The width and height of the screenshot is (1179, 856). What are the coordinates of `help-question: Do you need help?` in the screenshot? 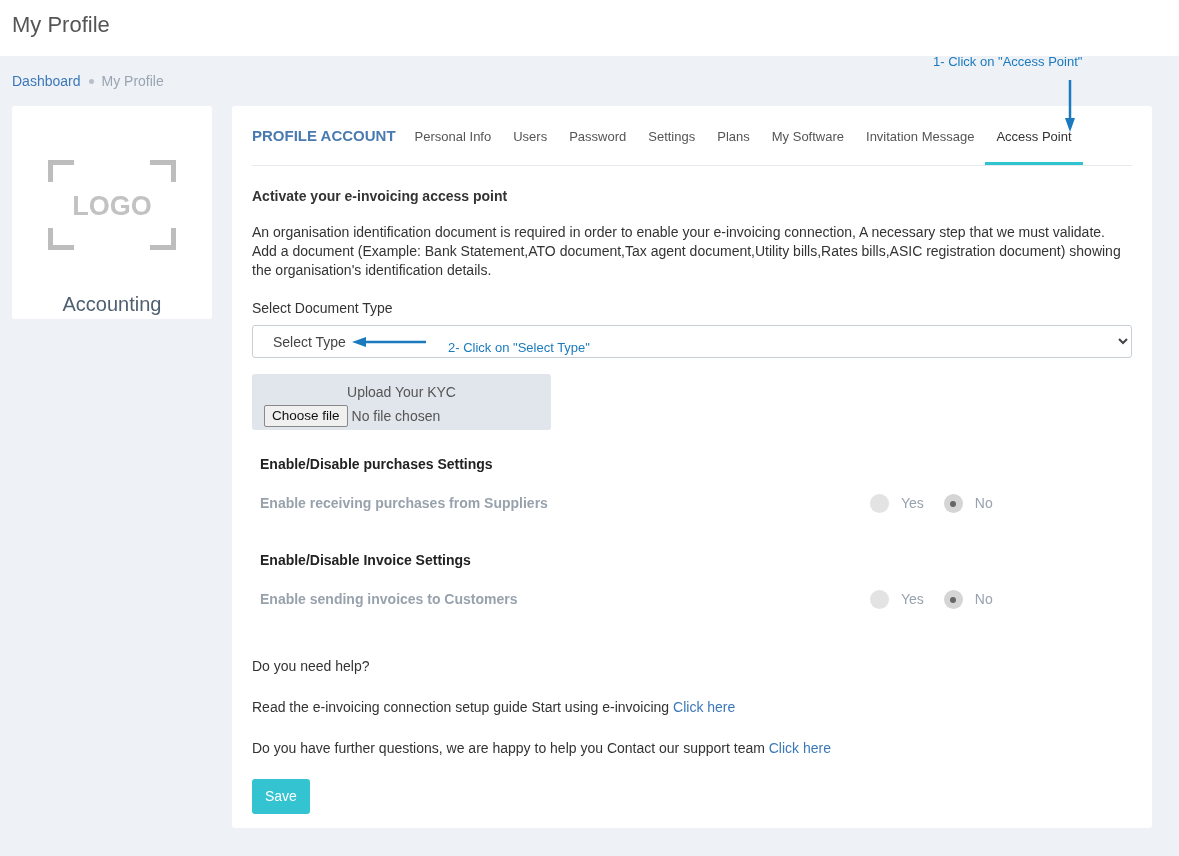 It's located at (311, 666).